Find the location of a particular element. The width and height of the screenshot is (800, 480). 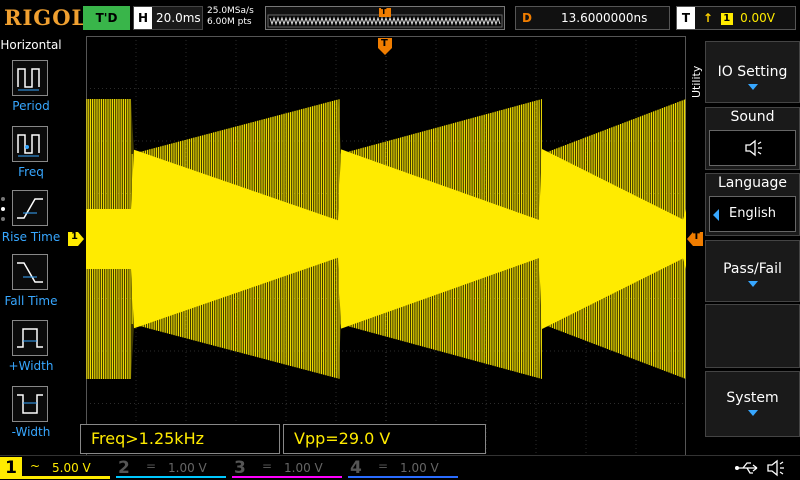

negative-width-icon is located at coordinates (30, 404).